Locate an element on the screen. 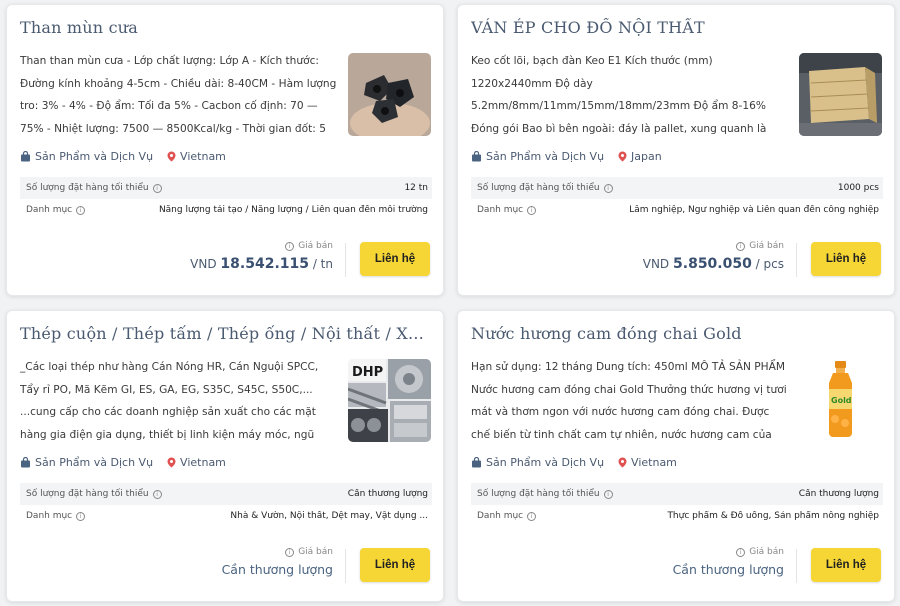 The height and width of the screenshot is (606, 900). product-title: Nước hương cam đóng chai Gold is located at coordinates (677, 333).